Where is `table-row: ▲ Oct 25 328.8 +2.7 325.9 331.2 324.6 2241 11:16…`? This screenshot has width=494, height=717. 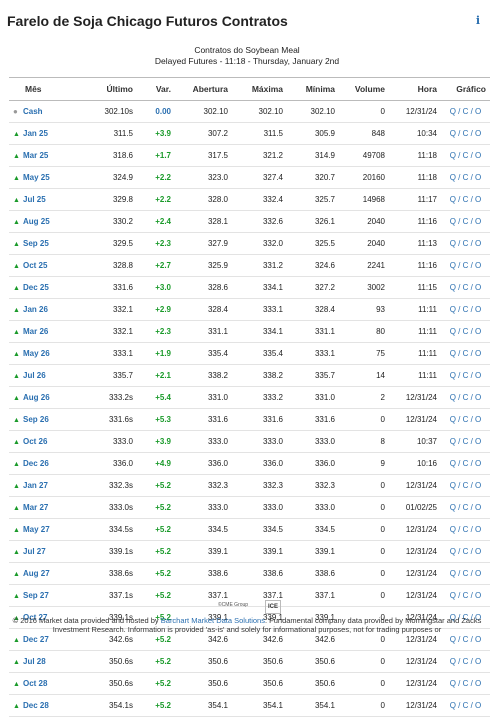 table-row: ▲ Oct 25 328.8 +2.7 325.9 331.2 324.6 2241 11:16… is located at coordinates (249, 265).